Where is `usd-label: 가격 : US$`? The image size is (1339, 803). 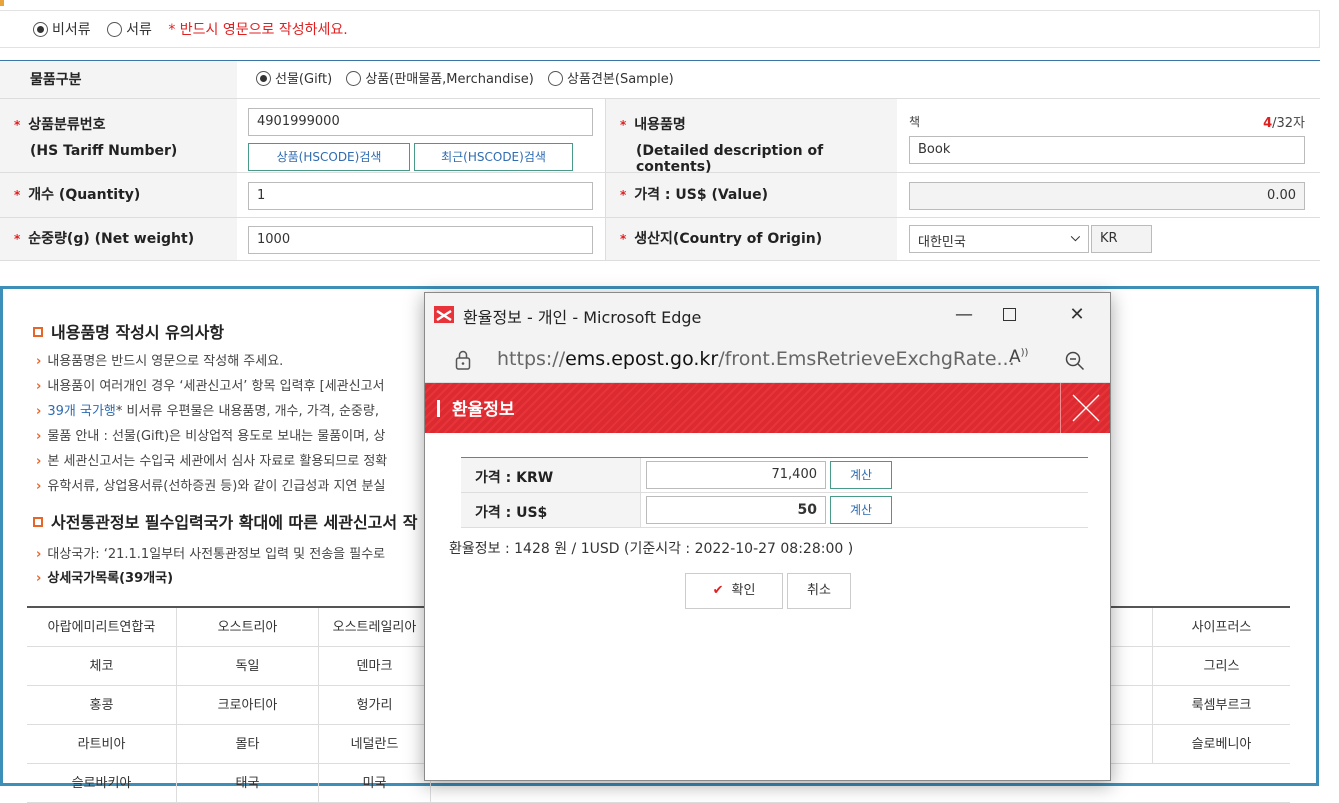 usd-label: 가격 : US$ is located at coordinates (551, 510).